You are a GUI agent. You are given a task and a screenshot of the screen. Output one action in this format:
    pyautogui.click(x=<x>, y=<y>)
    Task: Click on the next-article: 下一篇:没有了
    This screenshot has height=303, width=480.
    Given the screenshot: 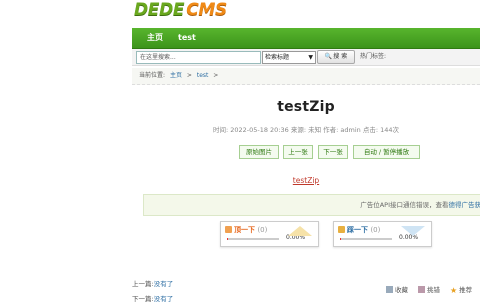 What is the action you would take?
    pyautogui.click(x=152, y=298)
    